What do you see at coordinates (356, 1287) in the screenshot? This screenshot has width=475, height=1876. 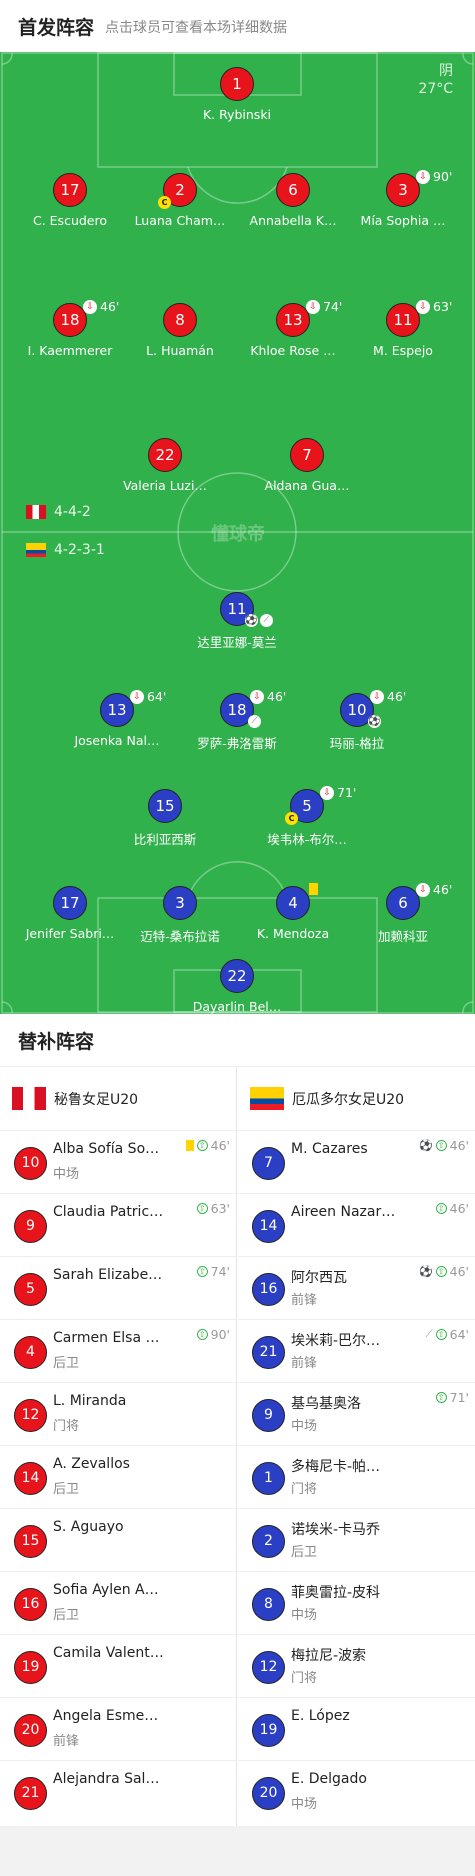 I see `bench-player-row: 16 阿尔西瓦 前锋 ⚽ ⇧ 46'` at bounding box center [356, 1287].